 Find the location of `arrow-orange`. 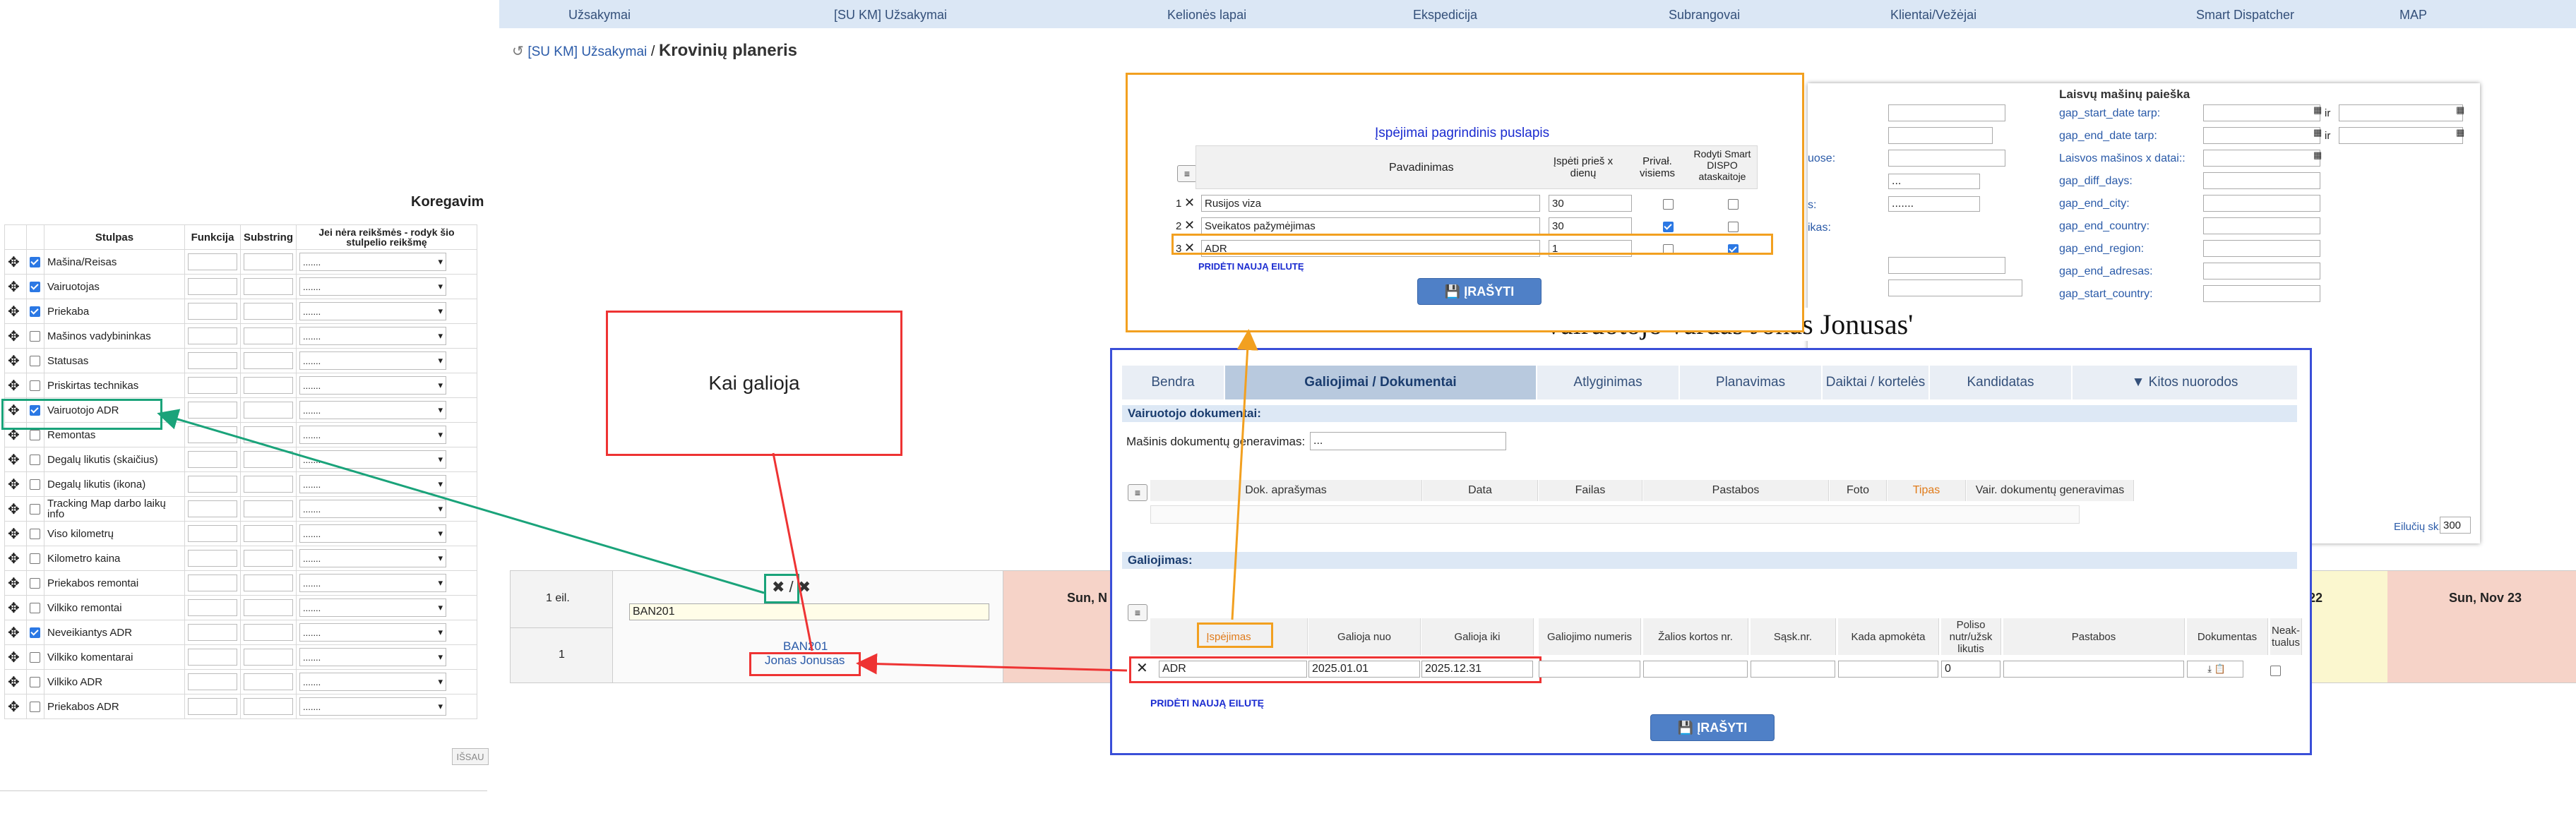

arrow-orange is located at coordinates (1244, 474).